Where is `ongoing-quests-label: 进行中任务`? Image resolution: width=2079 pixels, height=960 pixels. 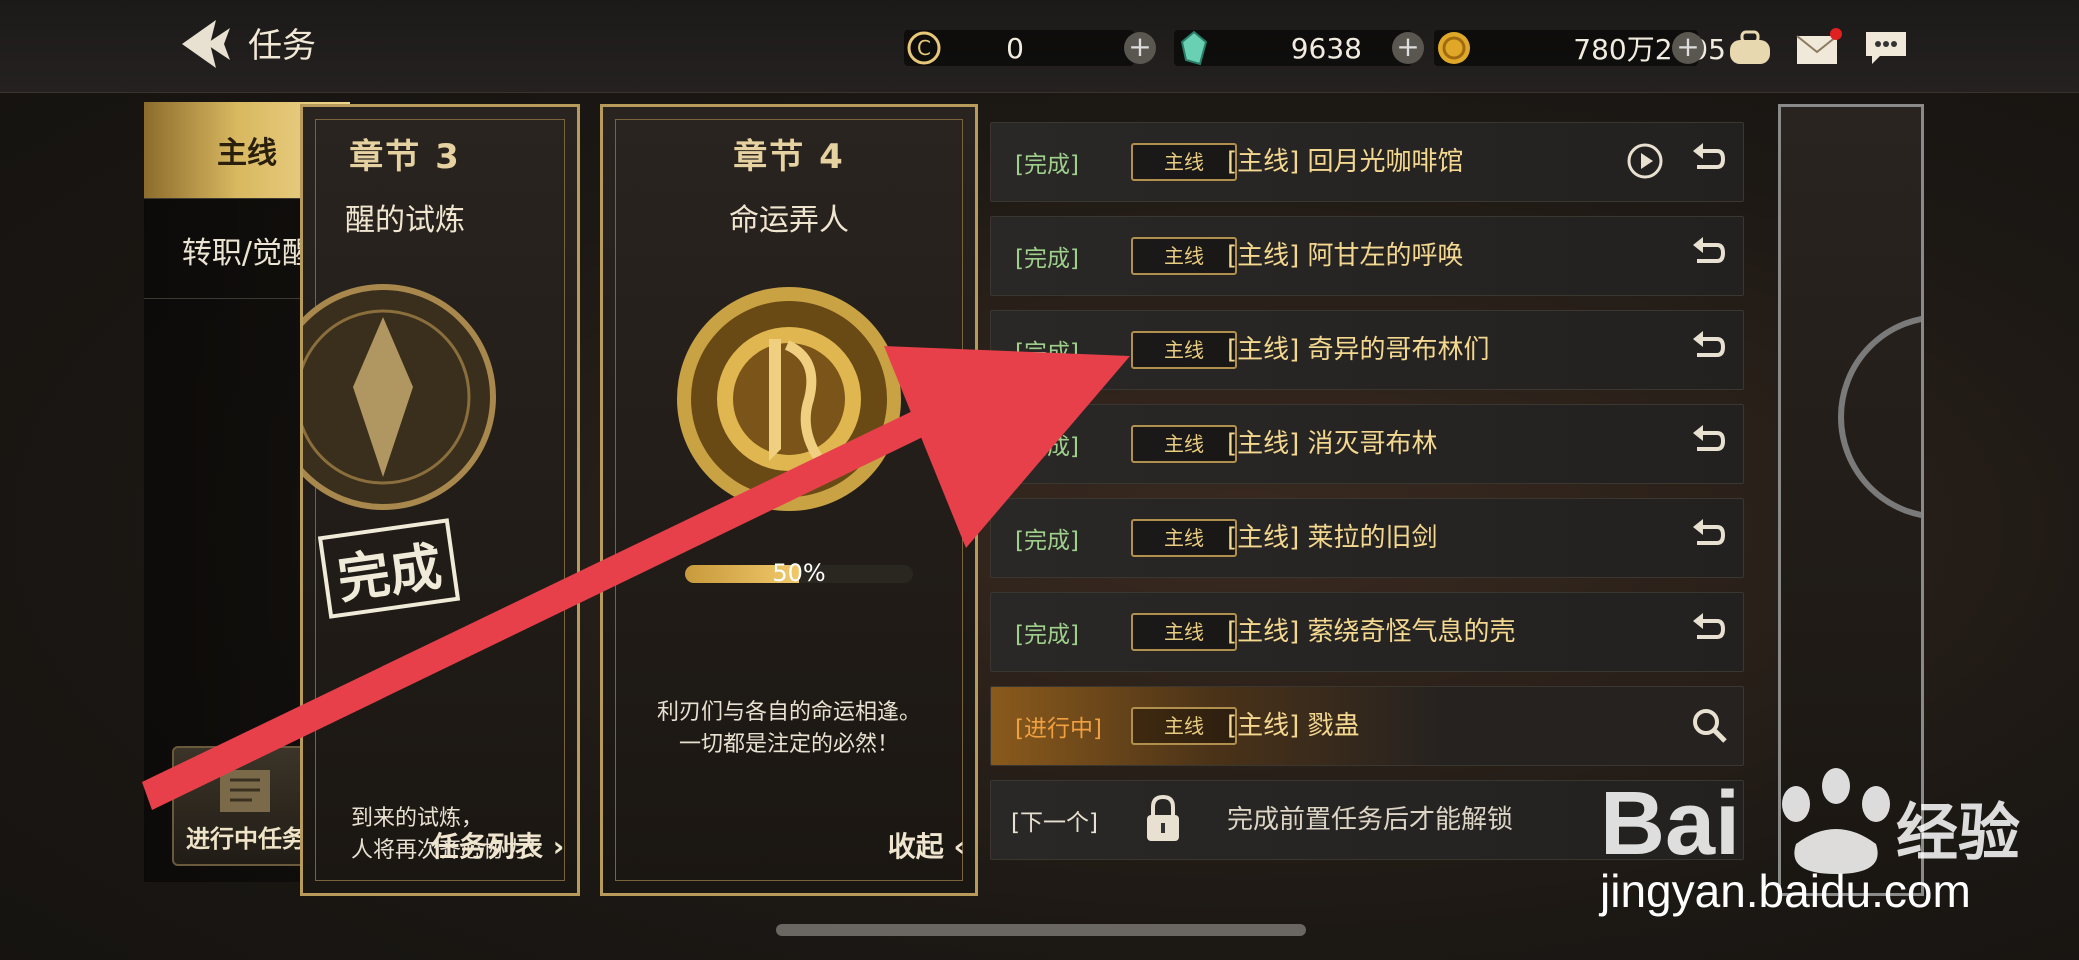
ongoing-quests-label: 进行中任务 is located at coordinates (246, 839).